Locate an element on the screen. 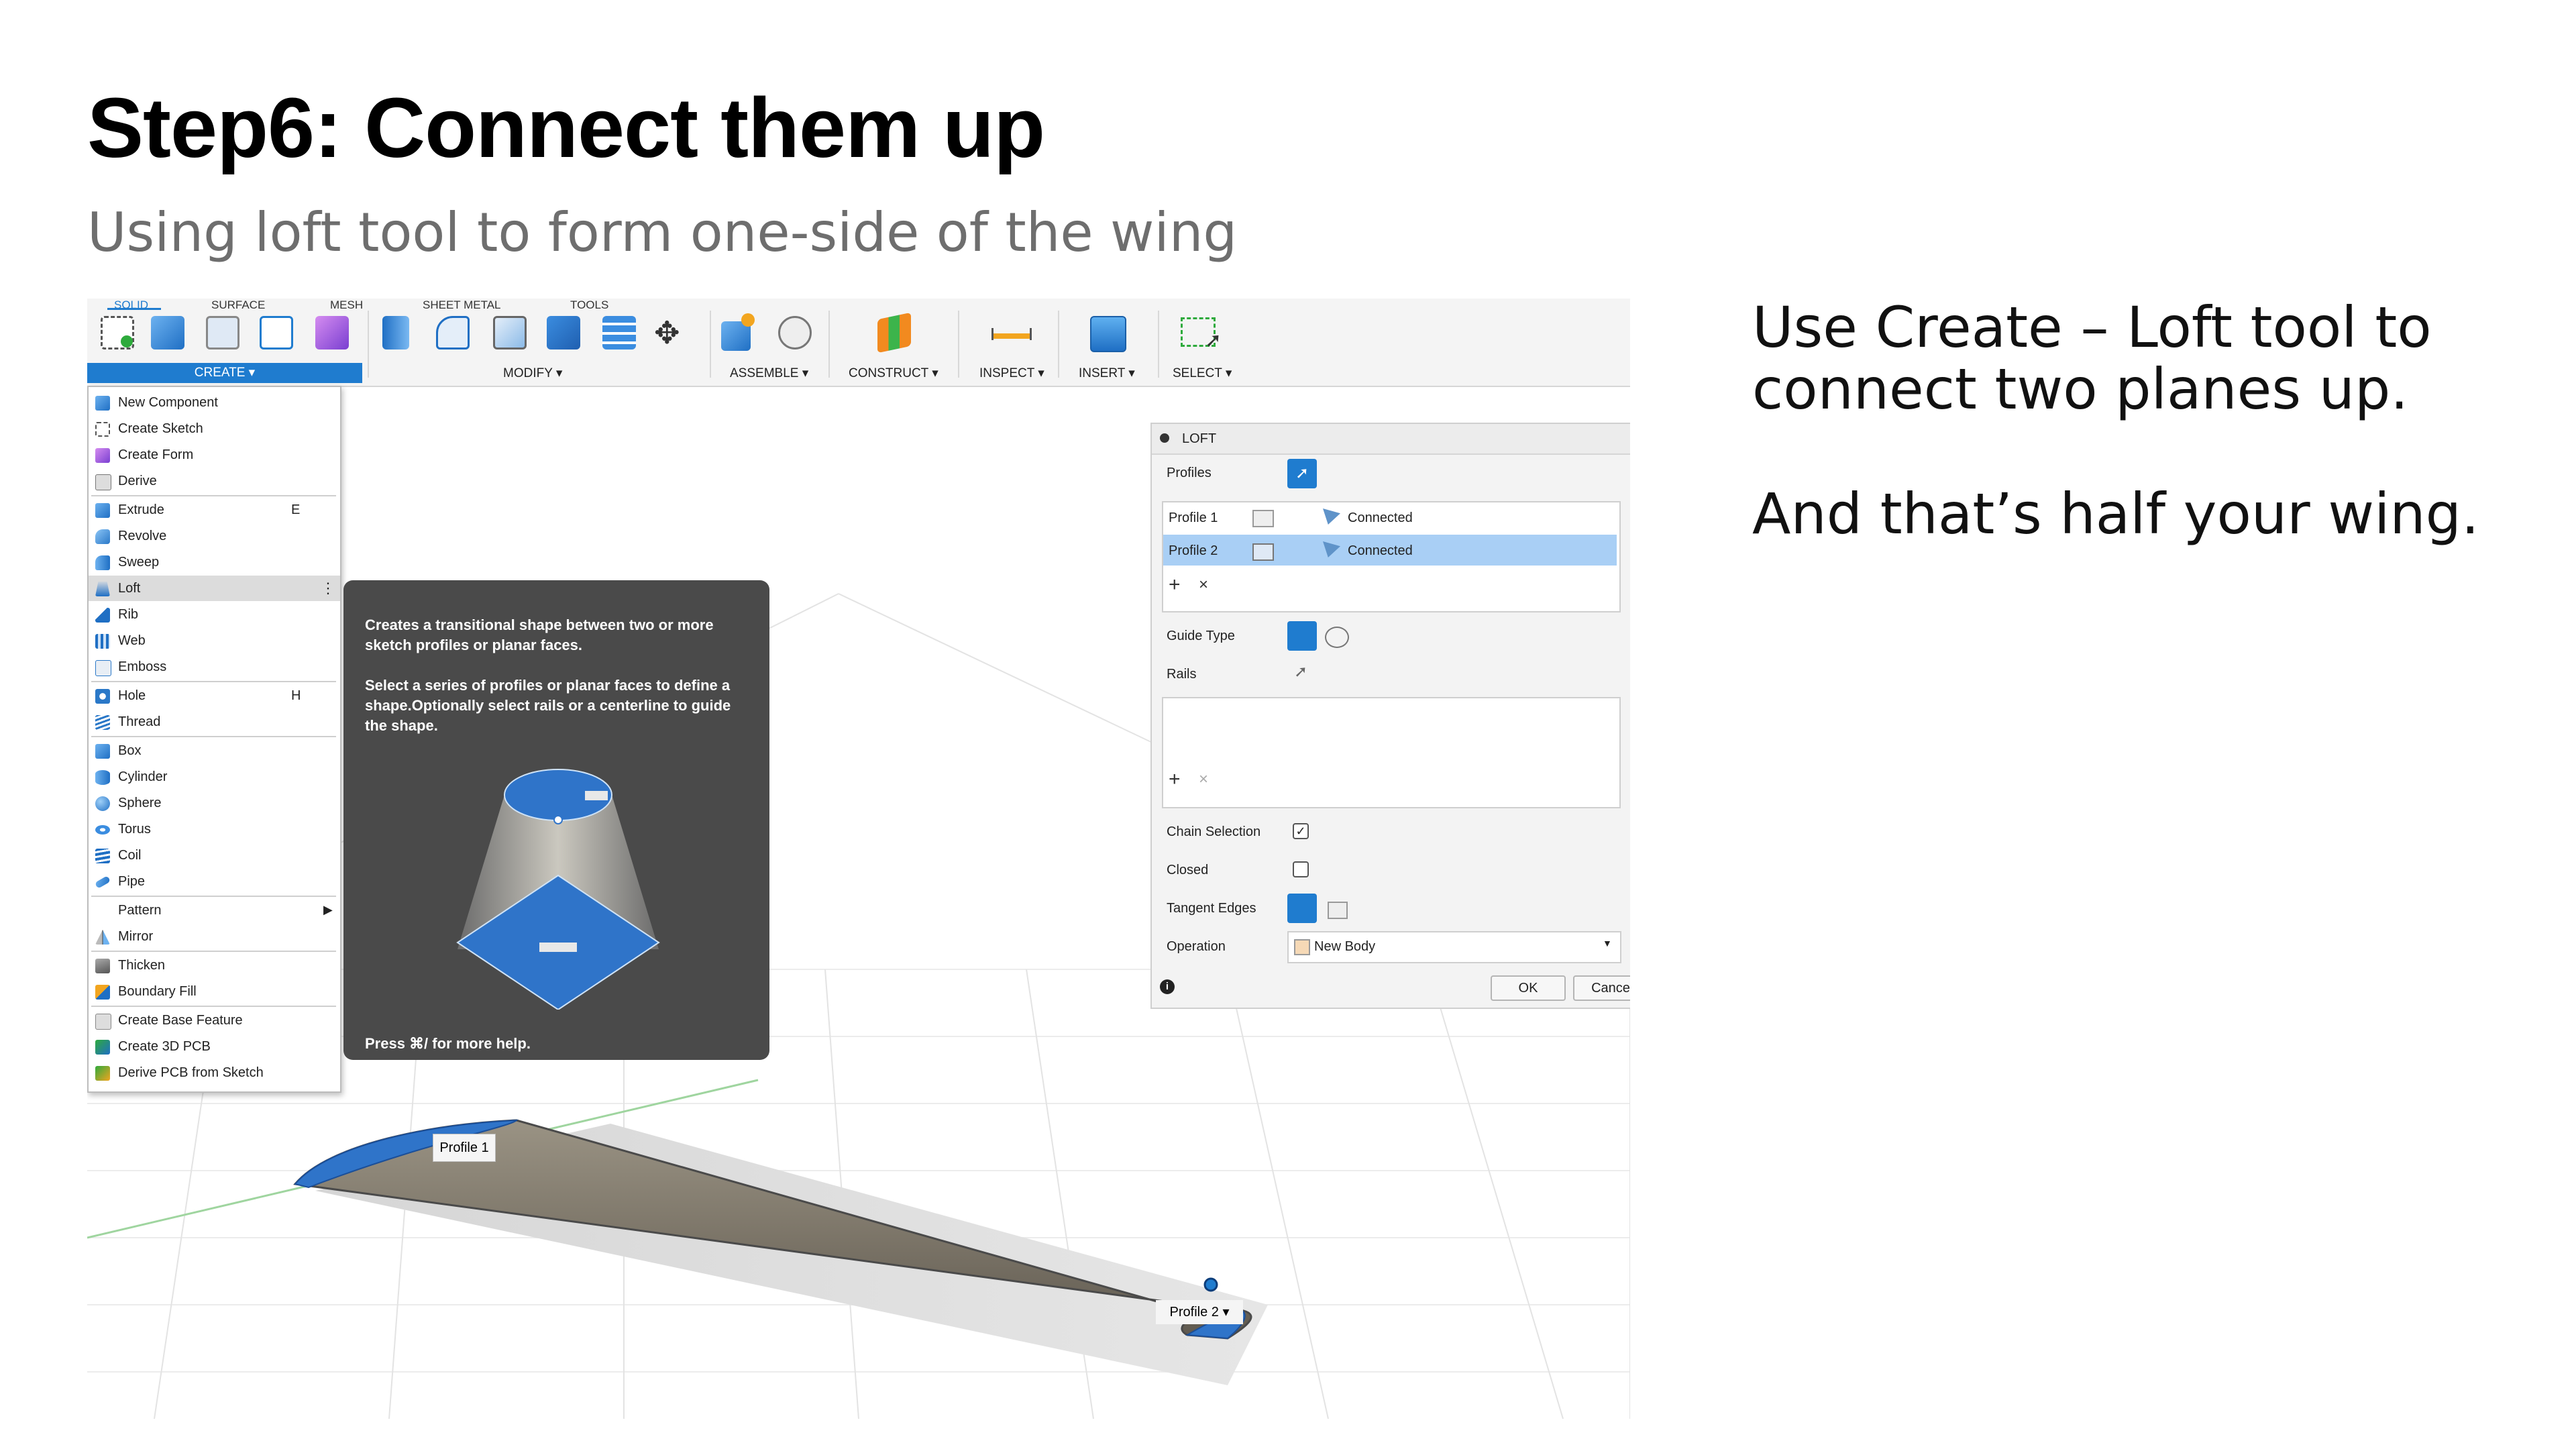  menu-item-label: Box is located at coordinates (130, 750).